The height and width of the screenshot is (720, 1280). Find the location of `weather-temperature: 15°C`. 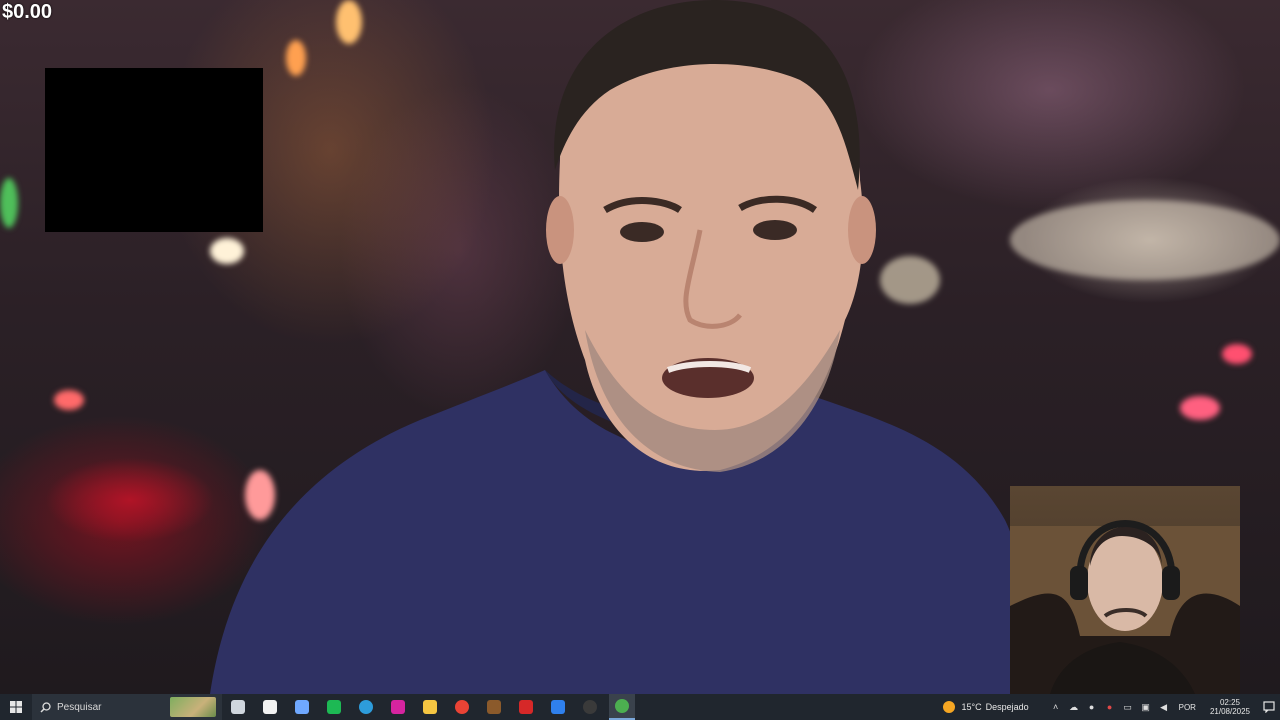

weather-temperature: 15°C is located at coordinates (971, 707).